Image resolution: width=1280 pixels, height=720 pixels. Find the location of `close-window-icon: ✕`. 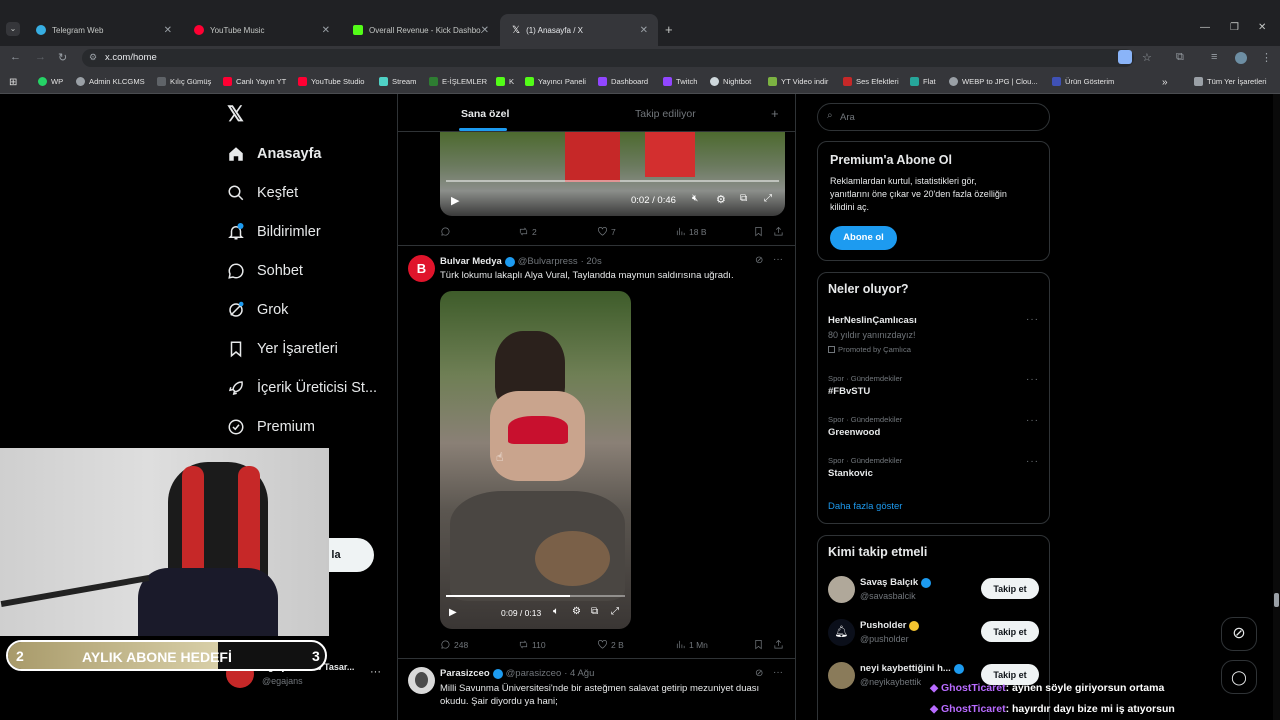

close-window-icon: ✕ is located at coordinates (1262, 27).